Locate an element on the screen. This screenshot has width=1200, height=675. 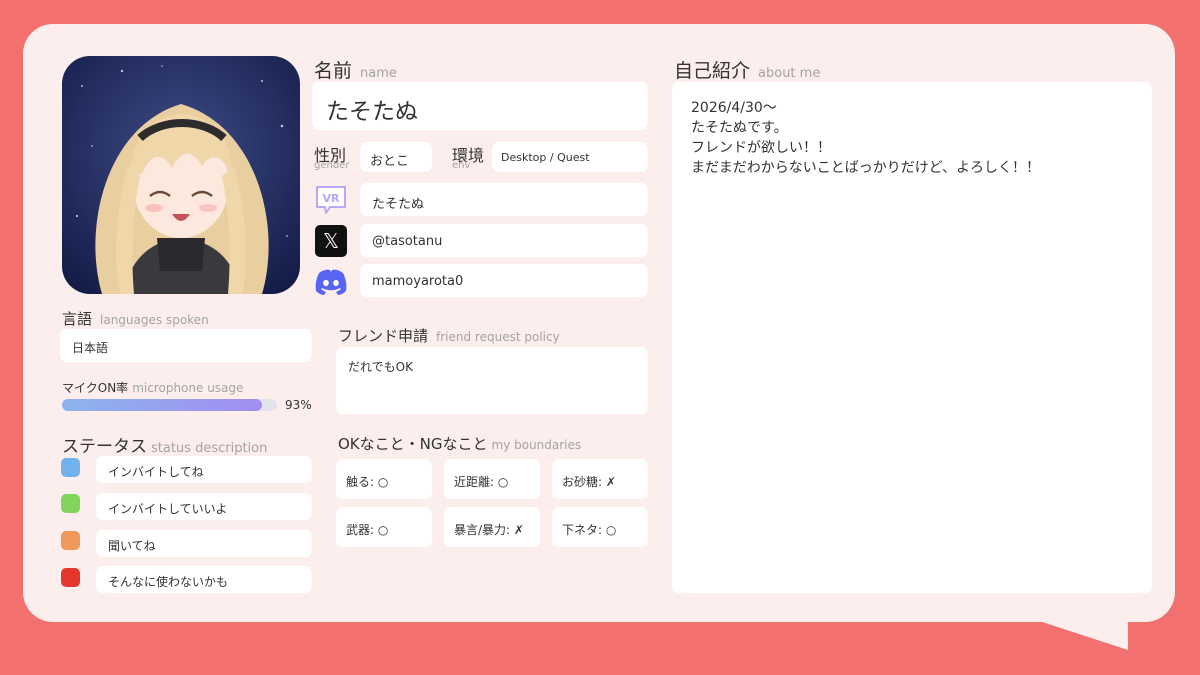
boundaries-label: OKなこと・NGなこと is located at coordinates (413, 444).